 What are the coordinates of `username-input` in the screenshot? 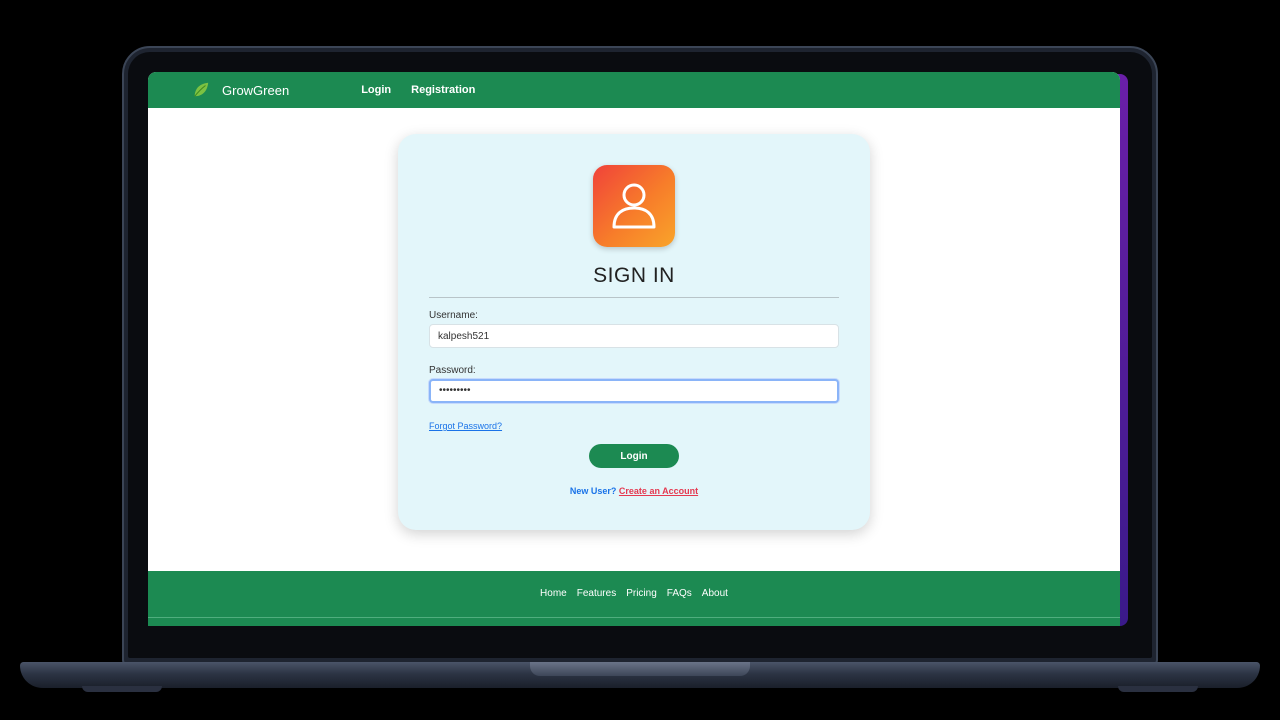 It's located at (634, 336).